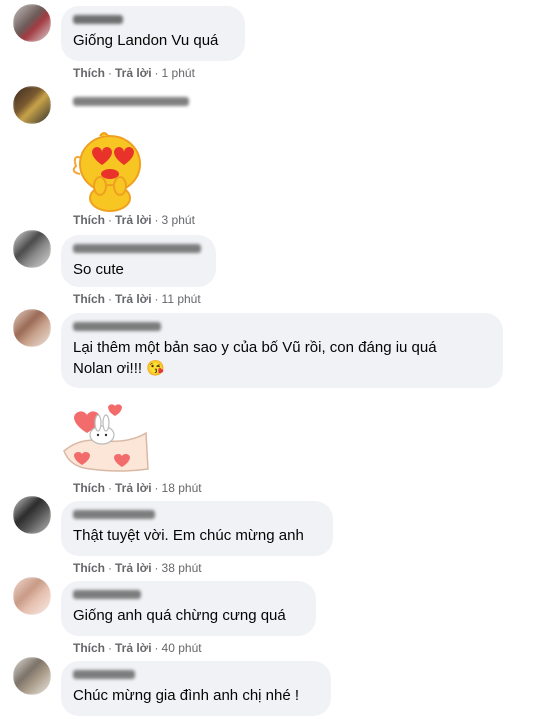 The width and height of the screenshot is (554, 719). I want to click on comment-bubble: Chúc mừng gia đình anh chị nhé !, so click(196, 688).